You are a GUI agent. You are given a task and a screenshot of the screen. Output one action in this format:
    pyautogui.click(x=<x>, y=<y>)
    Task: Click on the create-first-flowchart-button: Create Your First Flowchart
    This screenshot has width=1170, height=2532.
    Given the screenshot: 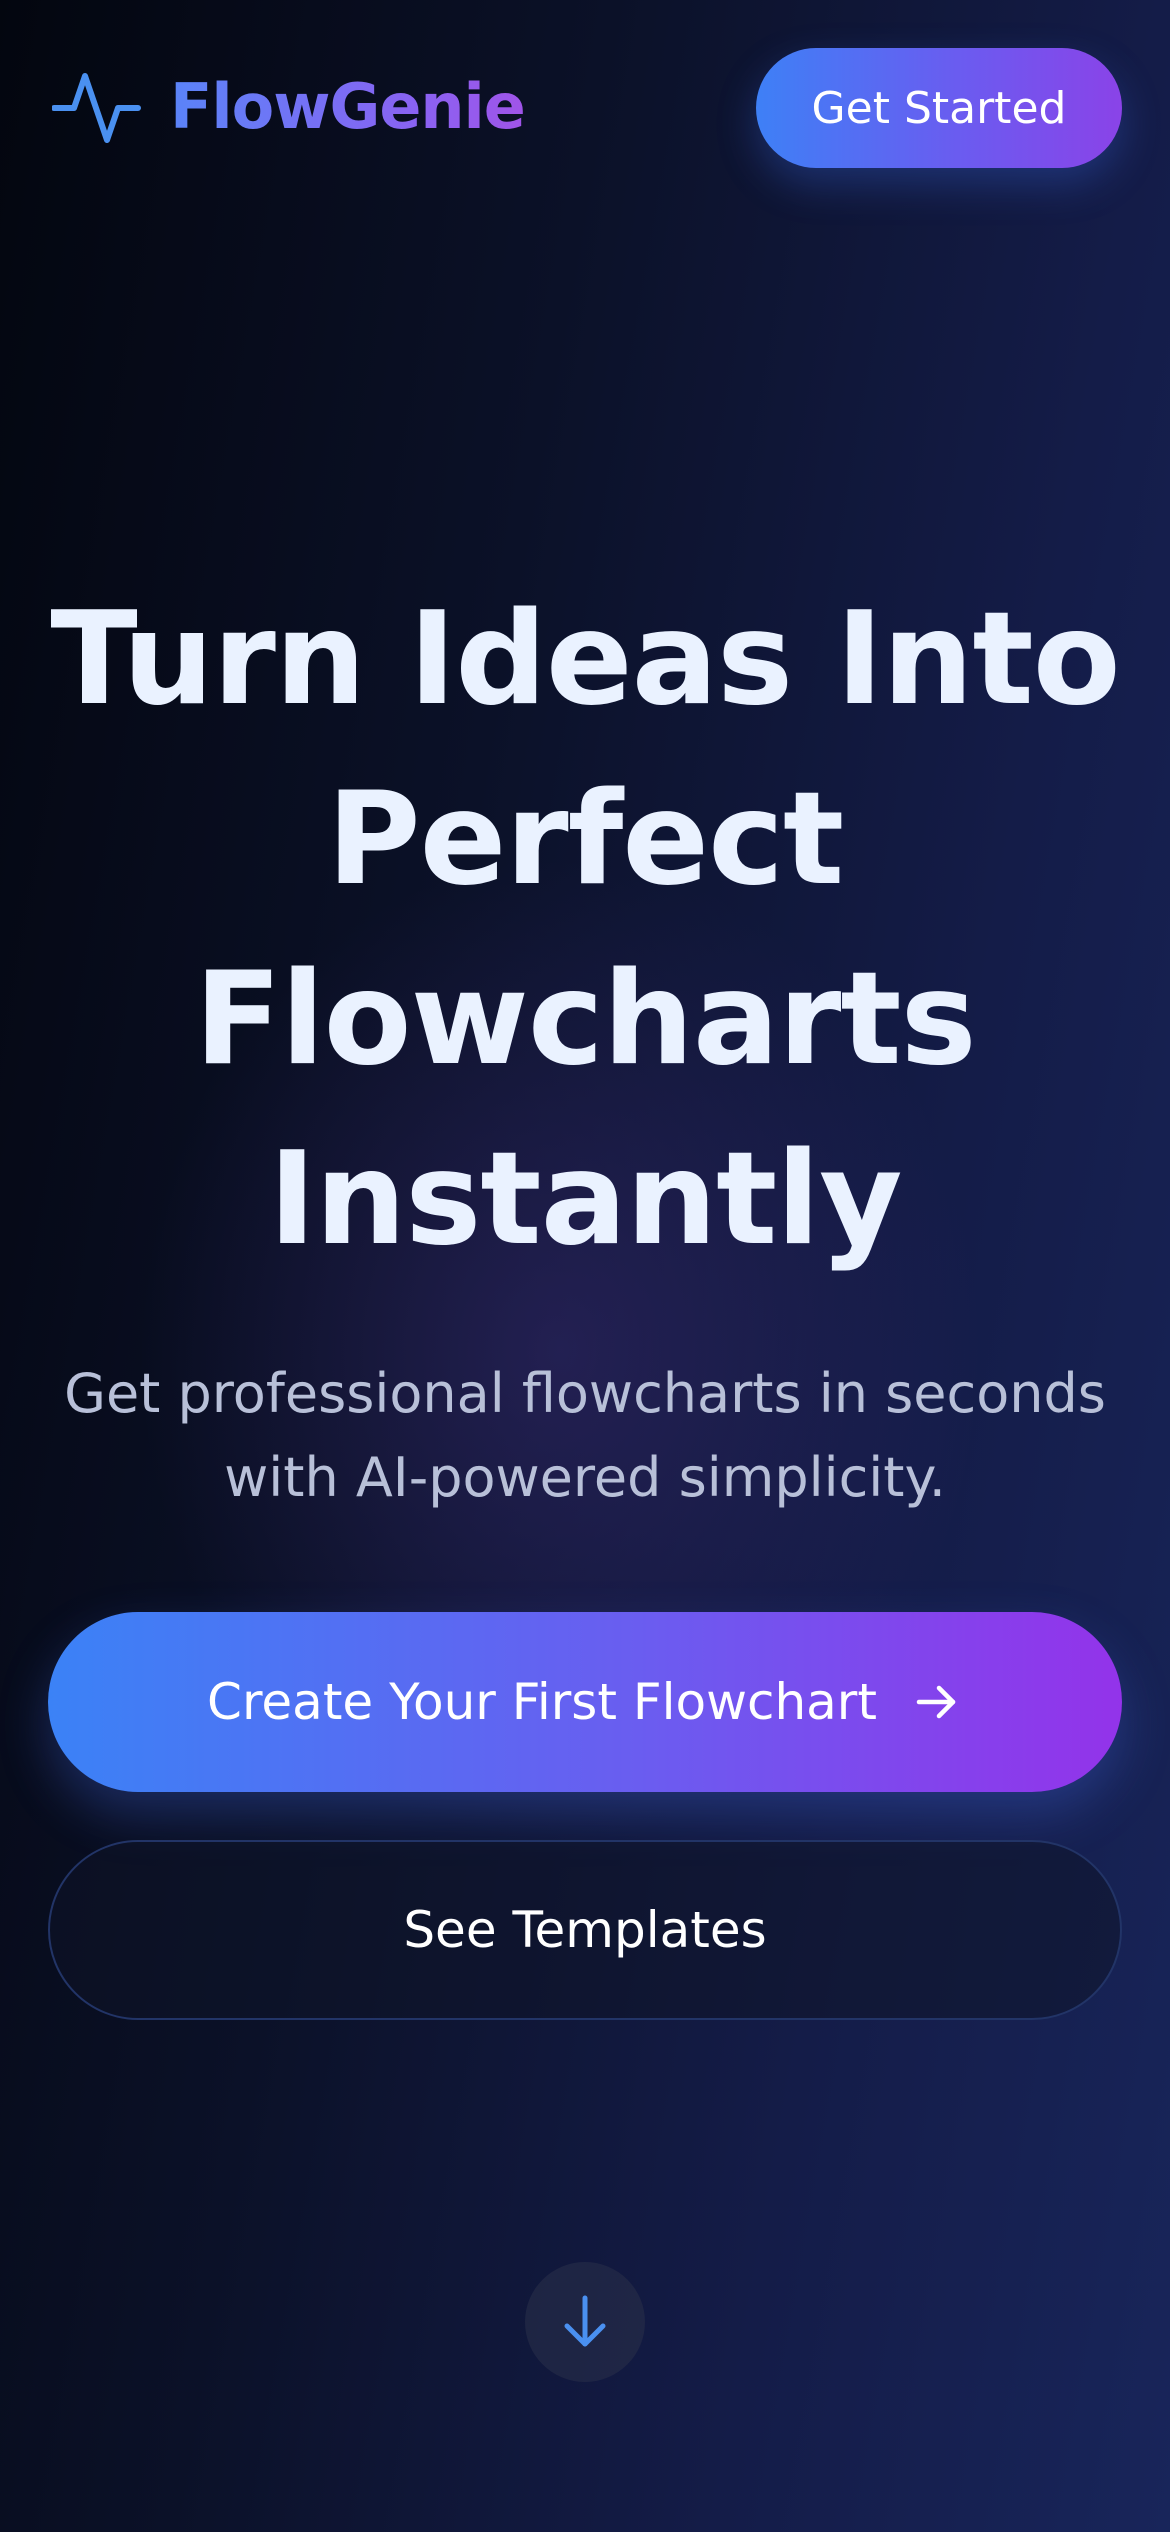 What is the action you would take?
    pyautogui.click(x=585, y=1702)
    